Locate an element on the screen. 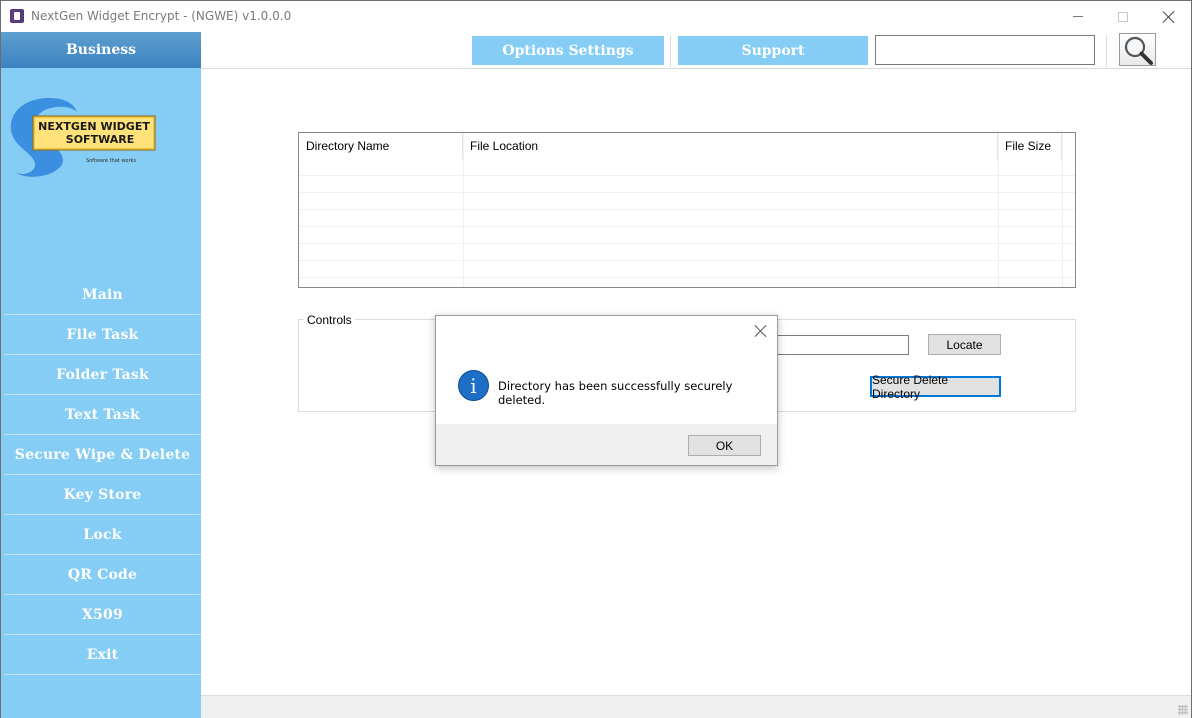 Image resolution: width=1192 pixels, height=718 pixels. search-button is located at coordinates (1137, 49).